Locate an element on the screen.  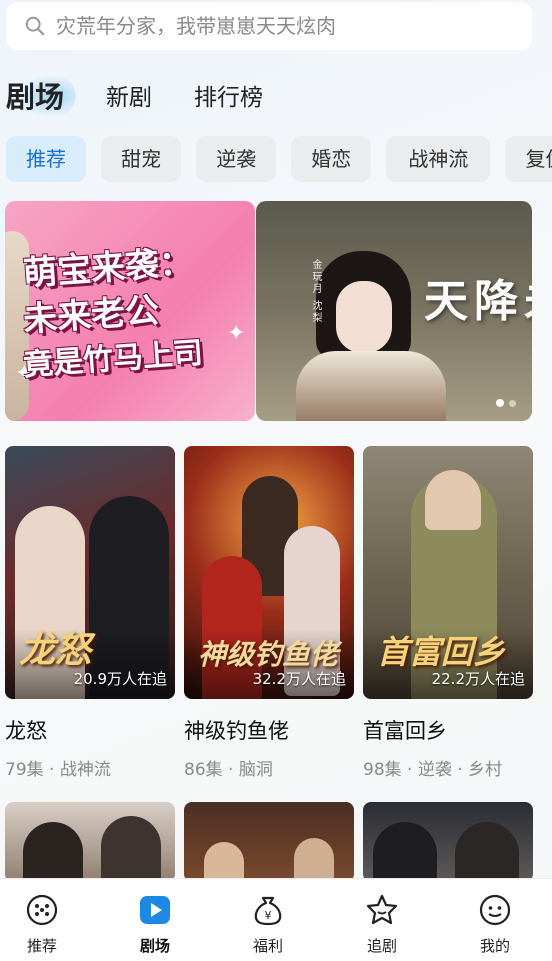
drama-meta: 98集 · 逆袭 · 乡村 is located at coordinates (433, 770).